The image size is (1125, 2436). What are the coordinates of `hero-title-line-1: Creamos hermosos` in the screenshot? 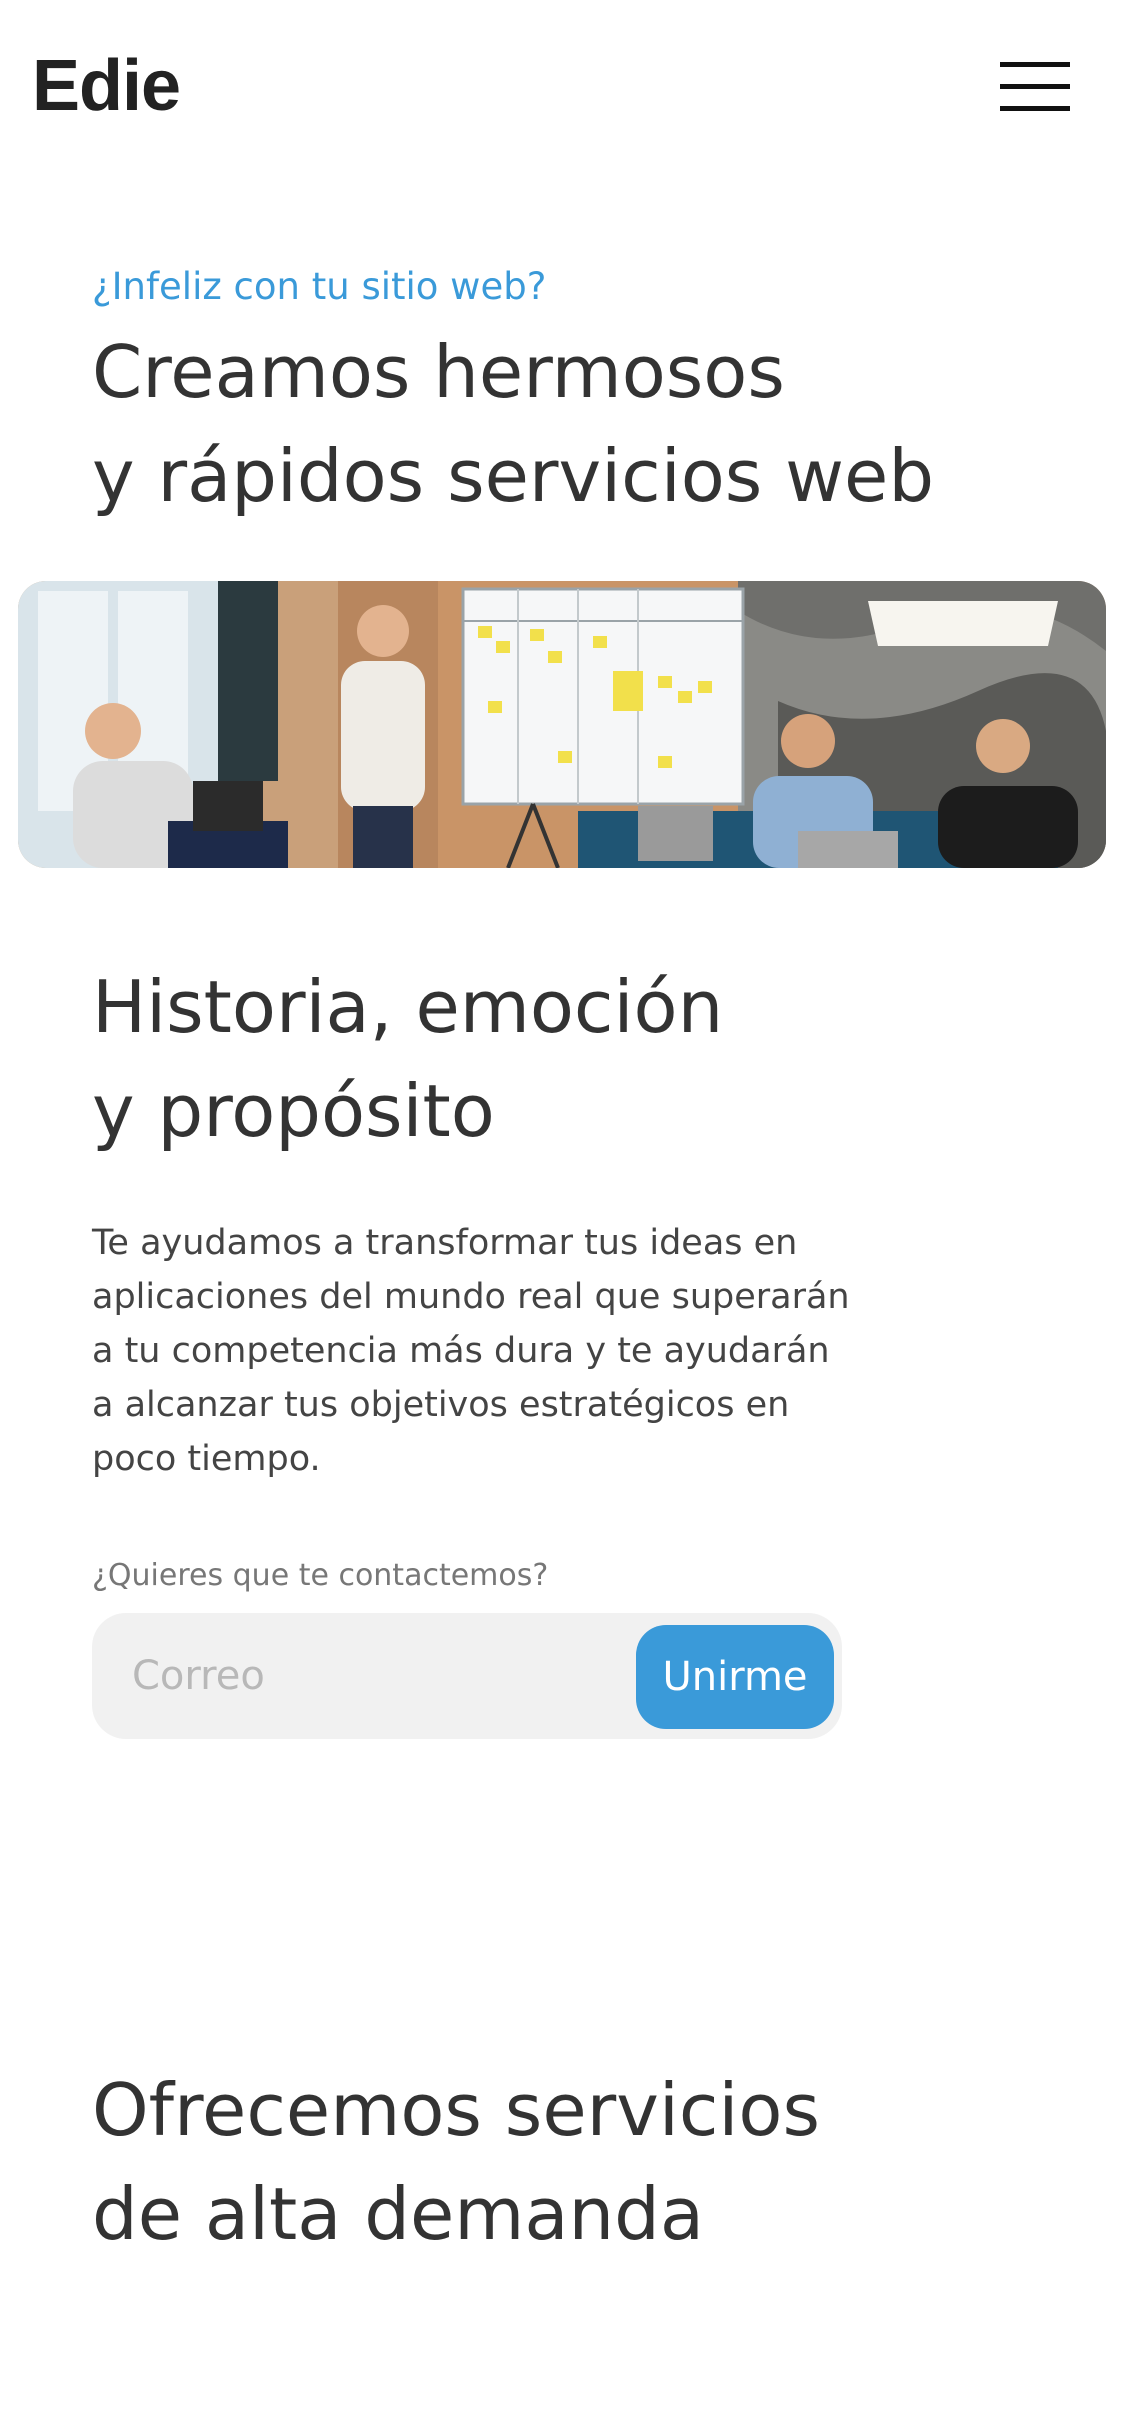 It's located at (438, 372).